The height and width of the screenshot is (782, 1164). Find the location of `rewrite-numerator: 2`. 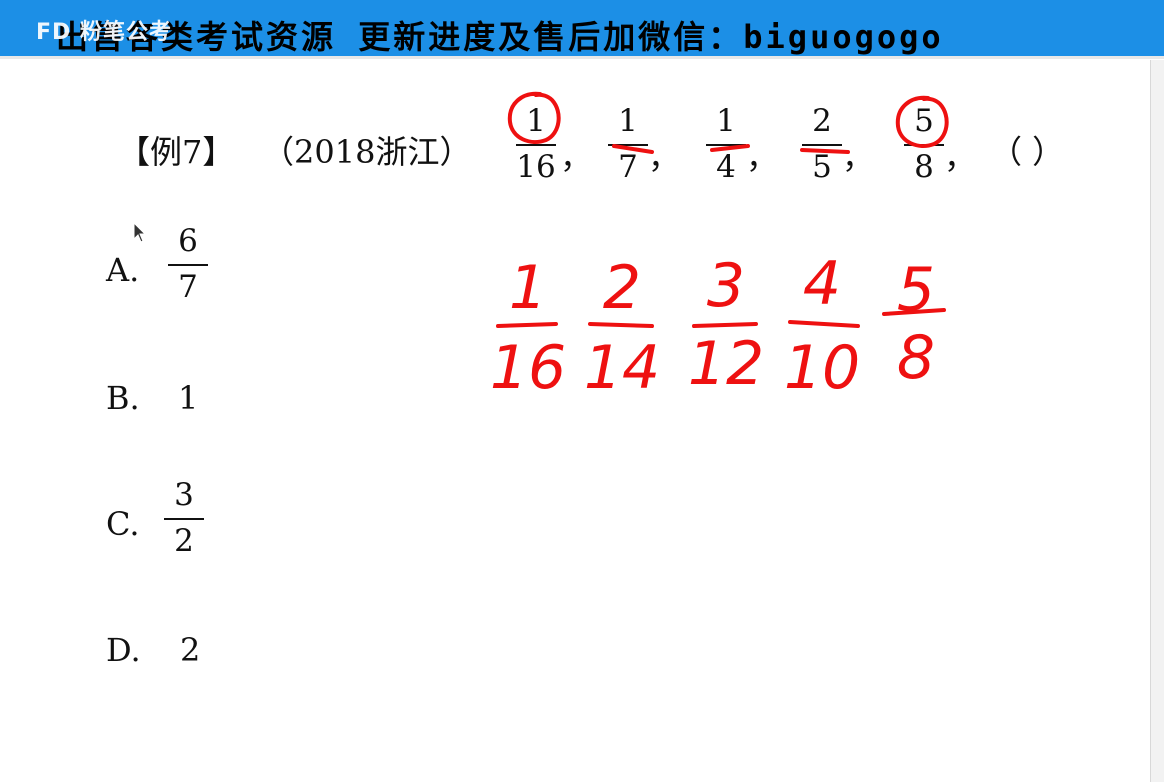

rewrite-numerator: 2 is located at coordinates (622, 288).